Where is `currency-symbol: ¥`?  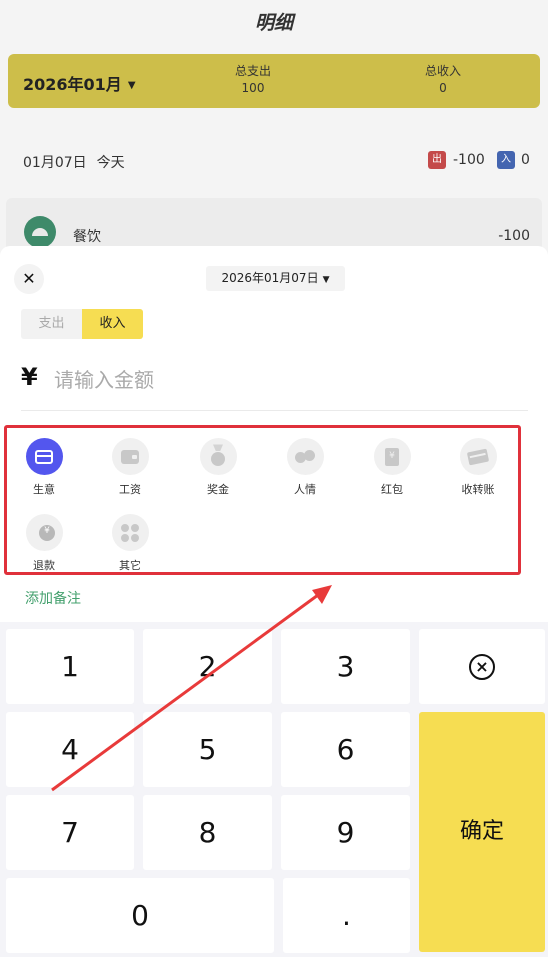 currency-symbol: ¥ is located at coordinates (29, 377).